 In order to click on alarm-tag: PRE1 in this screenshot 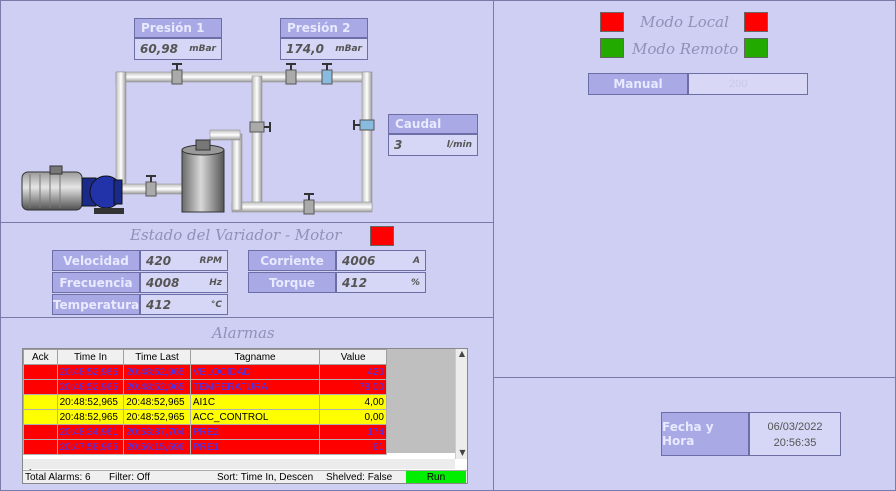, I will do `click(255, 447)`.